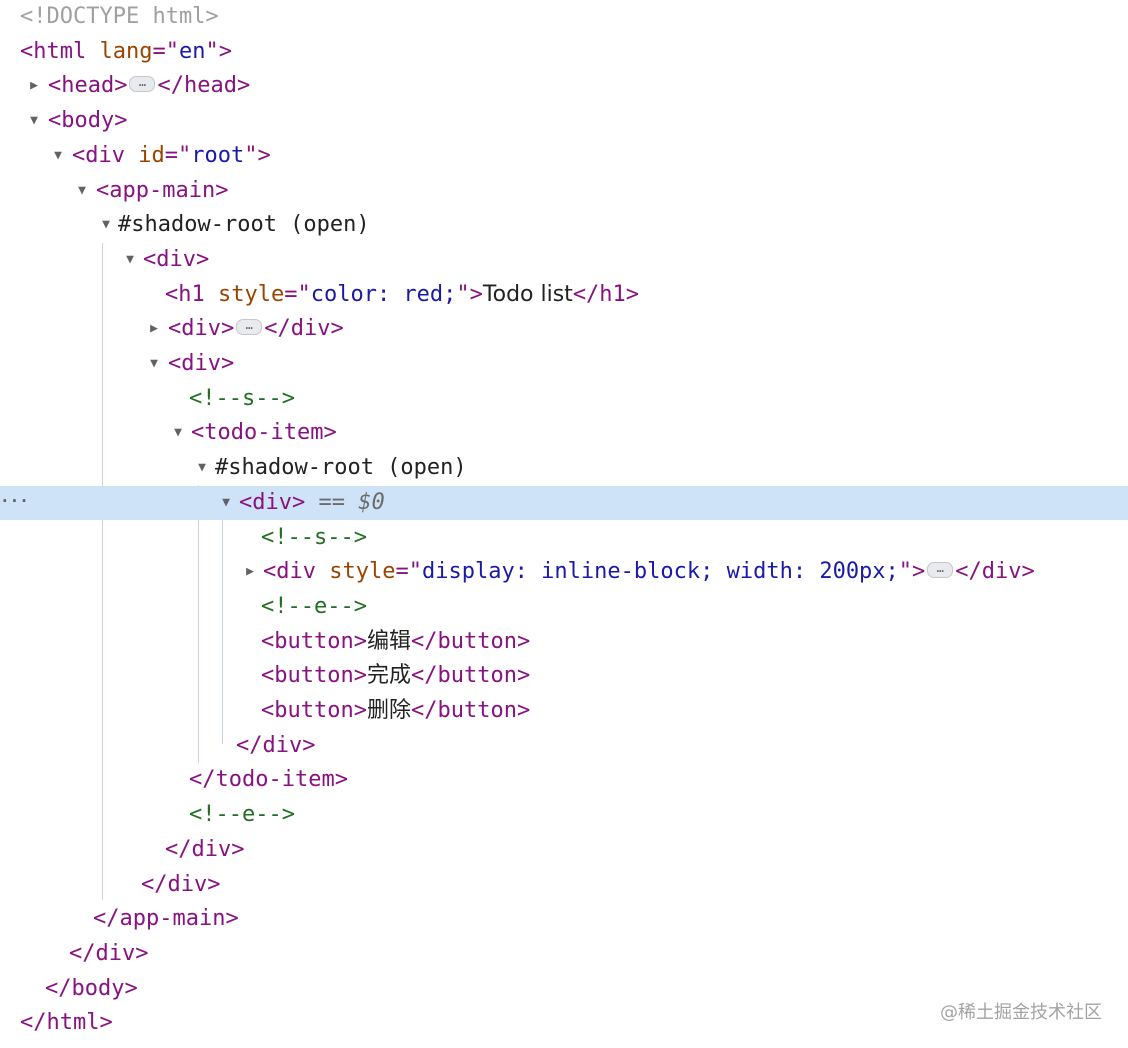 The height and width of the screenshot is (1048, 1128). Describe the element at coordinates (564, 433) in the screenshot. I see `tree-row: ▼ <todo-item>` at that location.